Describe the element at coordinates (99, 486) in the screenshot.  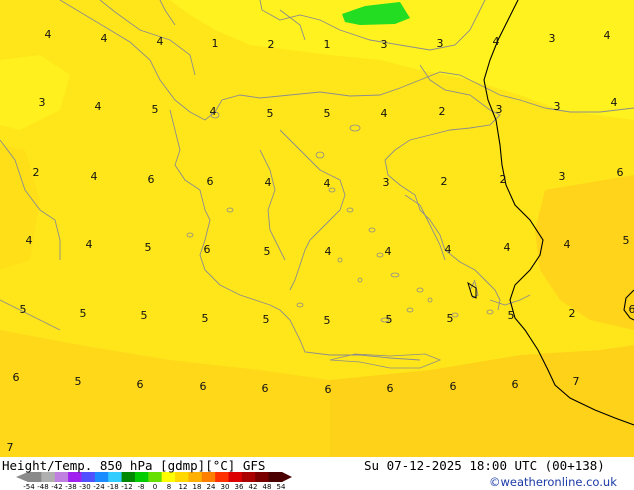
I see `colorbar-tick-label: -24` at that location.